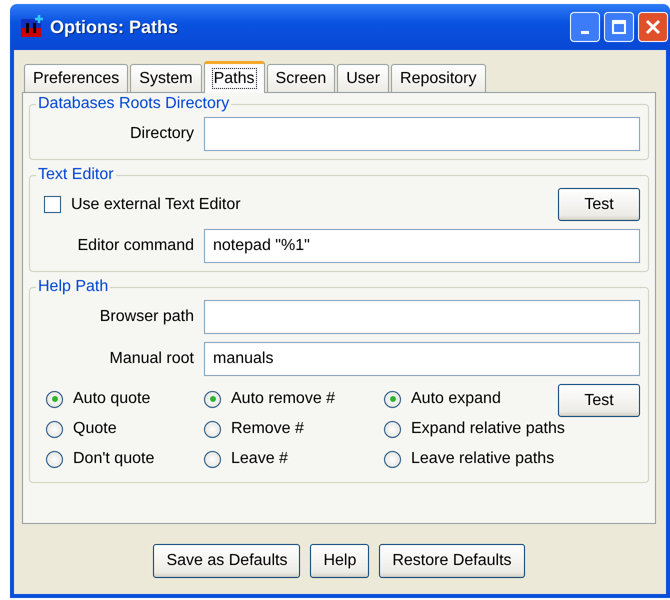 The height and width of the screenshot is (600, 670). I want to click on app-icon, so click(32, 27).